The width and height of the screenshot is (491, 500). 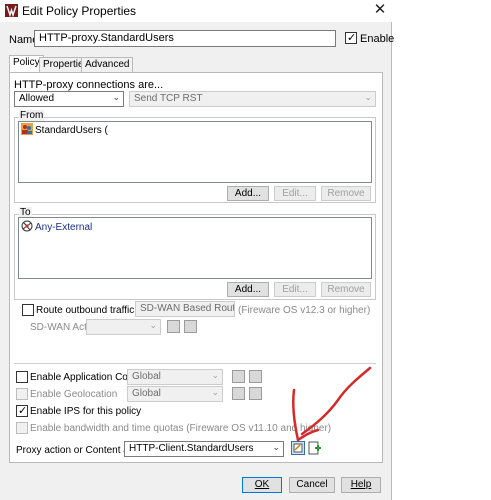 I want to click on close-icon: ✕, so click(x=380, y=10).